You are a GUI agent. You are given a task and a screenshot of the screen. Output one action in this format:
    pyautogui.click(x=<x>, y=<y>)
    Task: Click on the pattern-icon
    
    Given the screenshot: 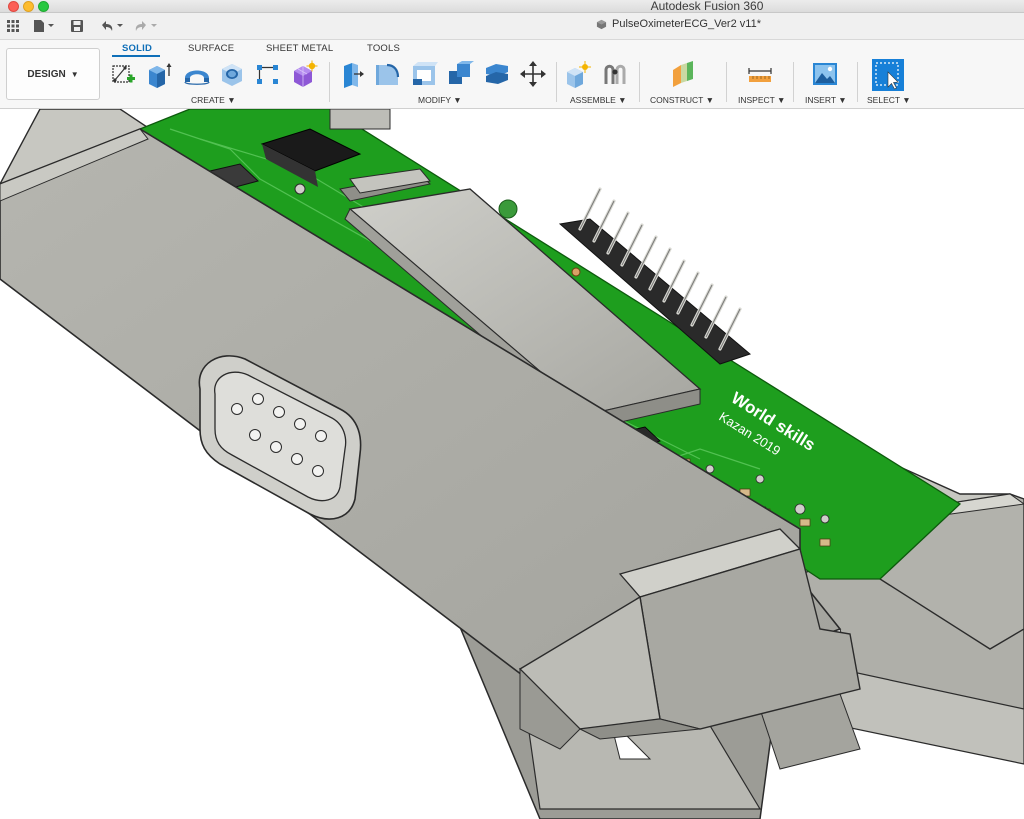 What is the action you would take?
    pyautogui.click(x=268, y=74)
    